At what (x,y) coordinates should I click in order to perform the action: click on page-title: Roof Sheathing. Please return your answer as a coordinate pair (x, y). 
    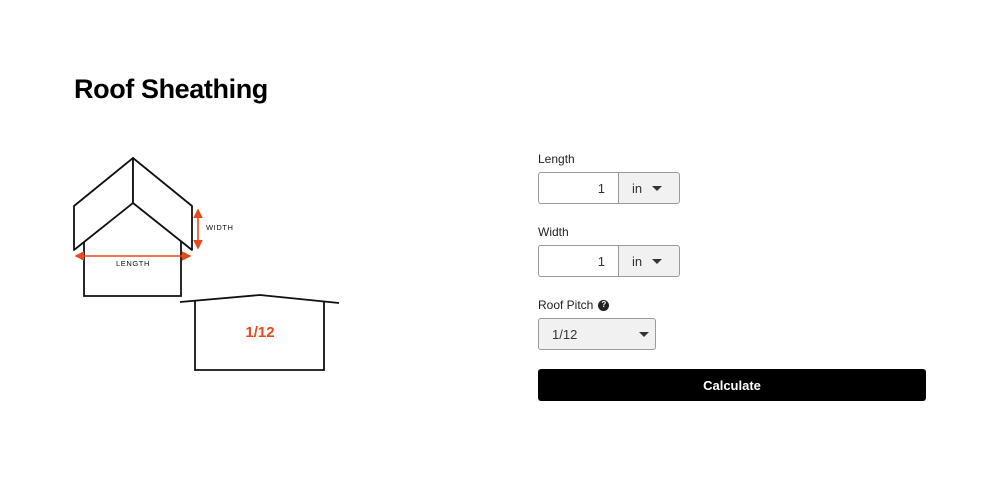
    Looking at the image, I should click on (171, 89).